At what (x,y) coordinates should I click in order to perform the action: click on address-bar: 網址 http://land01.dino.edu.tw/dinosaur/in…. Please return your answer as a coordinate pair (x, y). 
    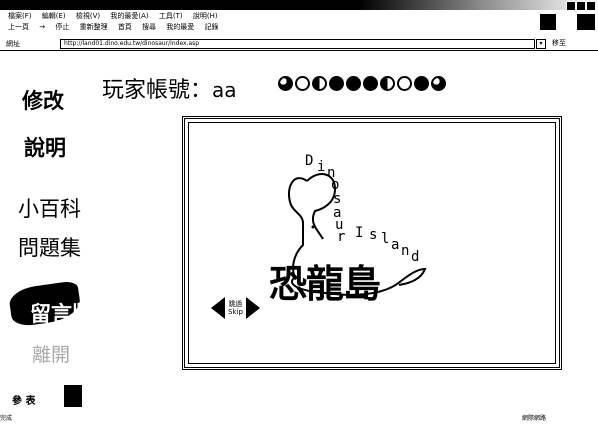
    Looking at the image, I should click on (299, 43).